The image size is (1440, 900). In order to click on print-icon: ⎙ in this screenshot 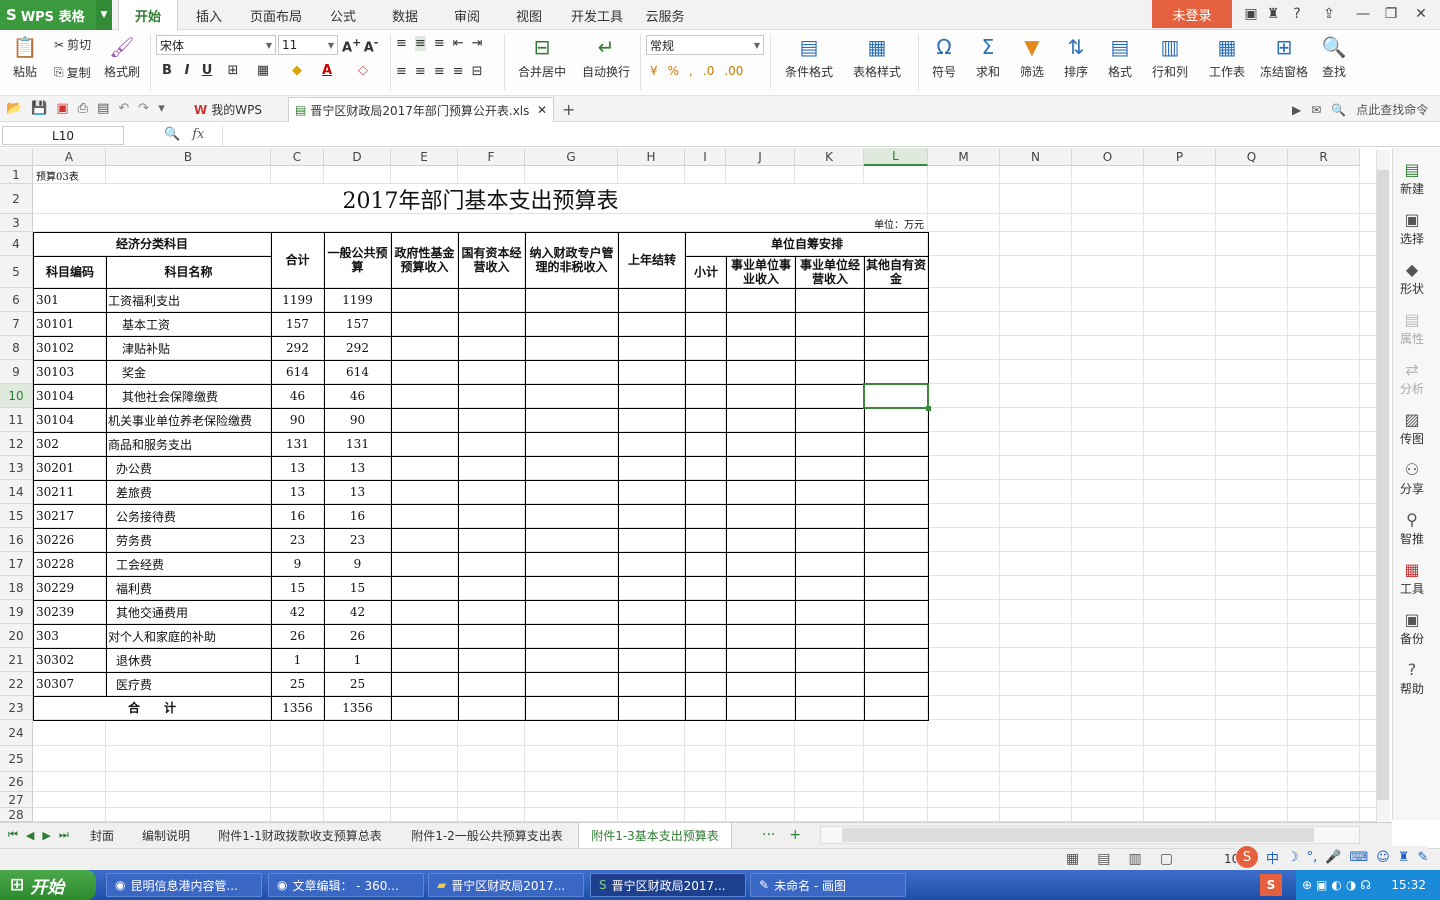, I will do `click(83, 108)`.